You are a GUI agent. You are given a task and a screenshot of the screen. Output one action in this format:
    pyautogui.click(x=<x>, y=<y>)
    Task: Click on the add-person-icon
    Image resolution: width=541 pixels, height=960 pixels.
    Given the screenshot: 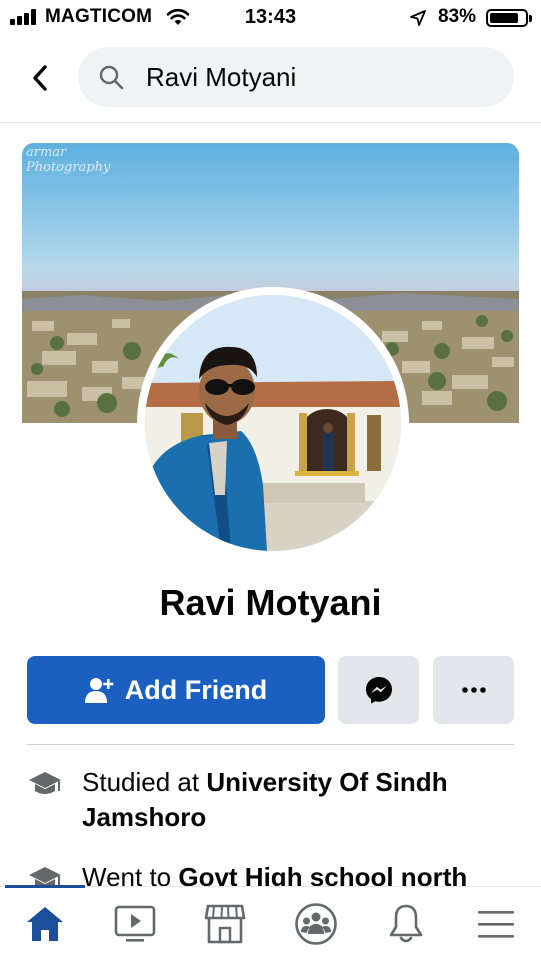 What is the action you would take?
    pyautogui.click(x=99, y=690)
    